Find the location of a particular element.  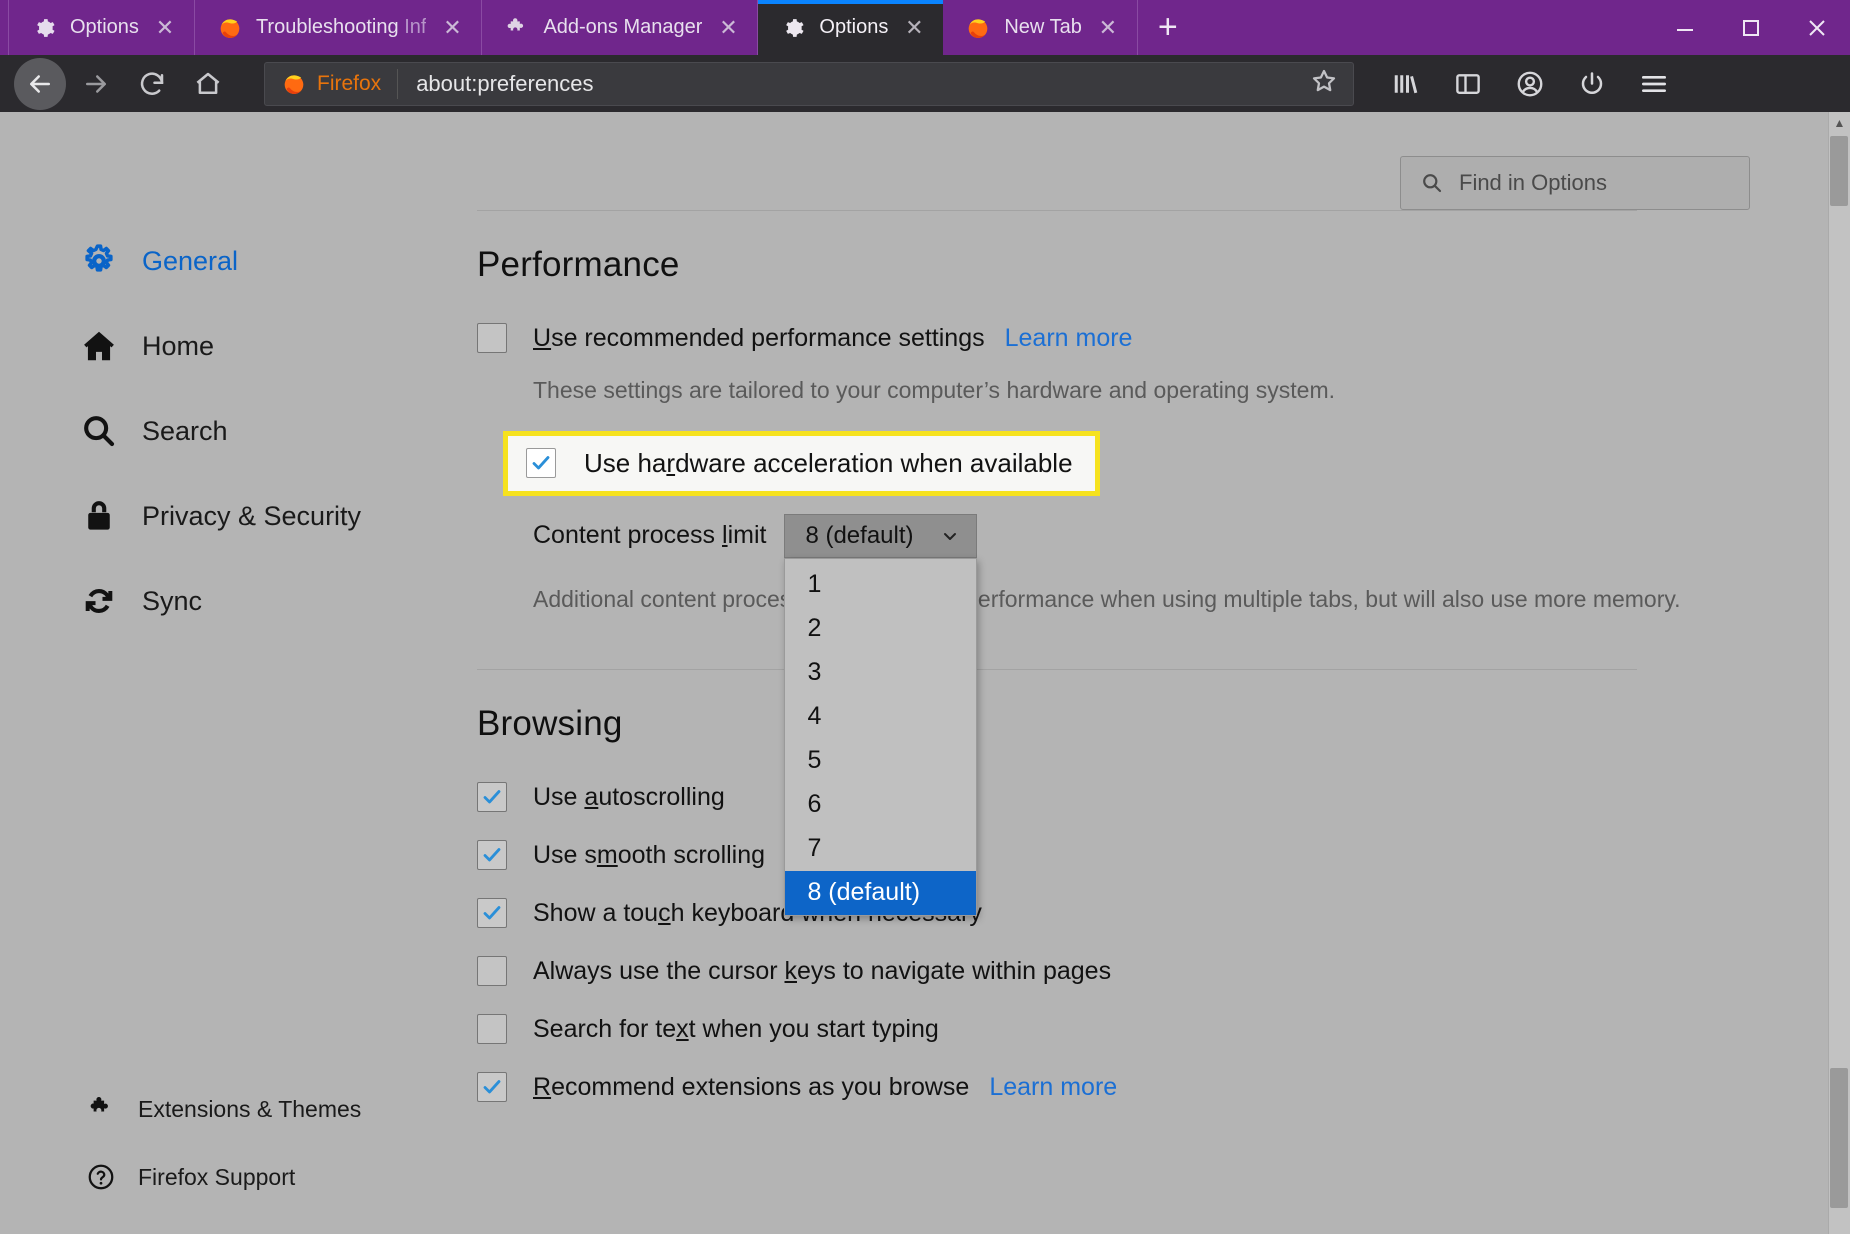

use-autoscrolling-checkbox is located at coordinates (492, 797).